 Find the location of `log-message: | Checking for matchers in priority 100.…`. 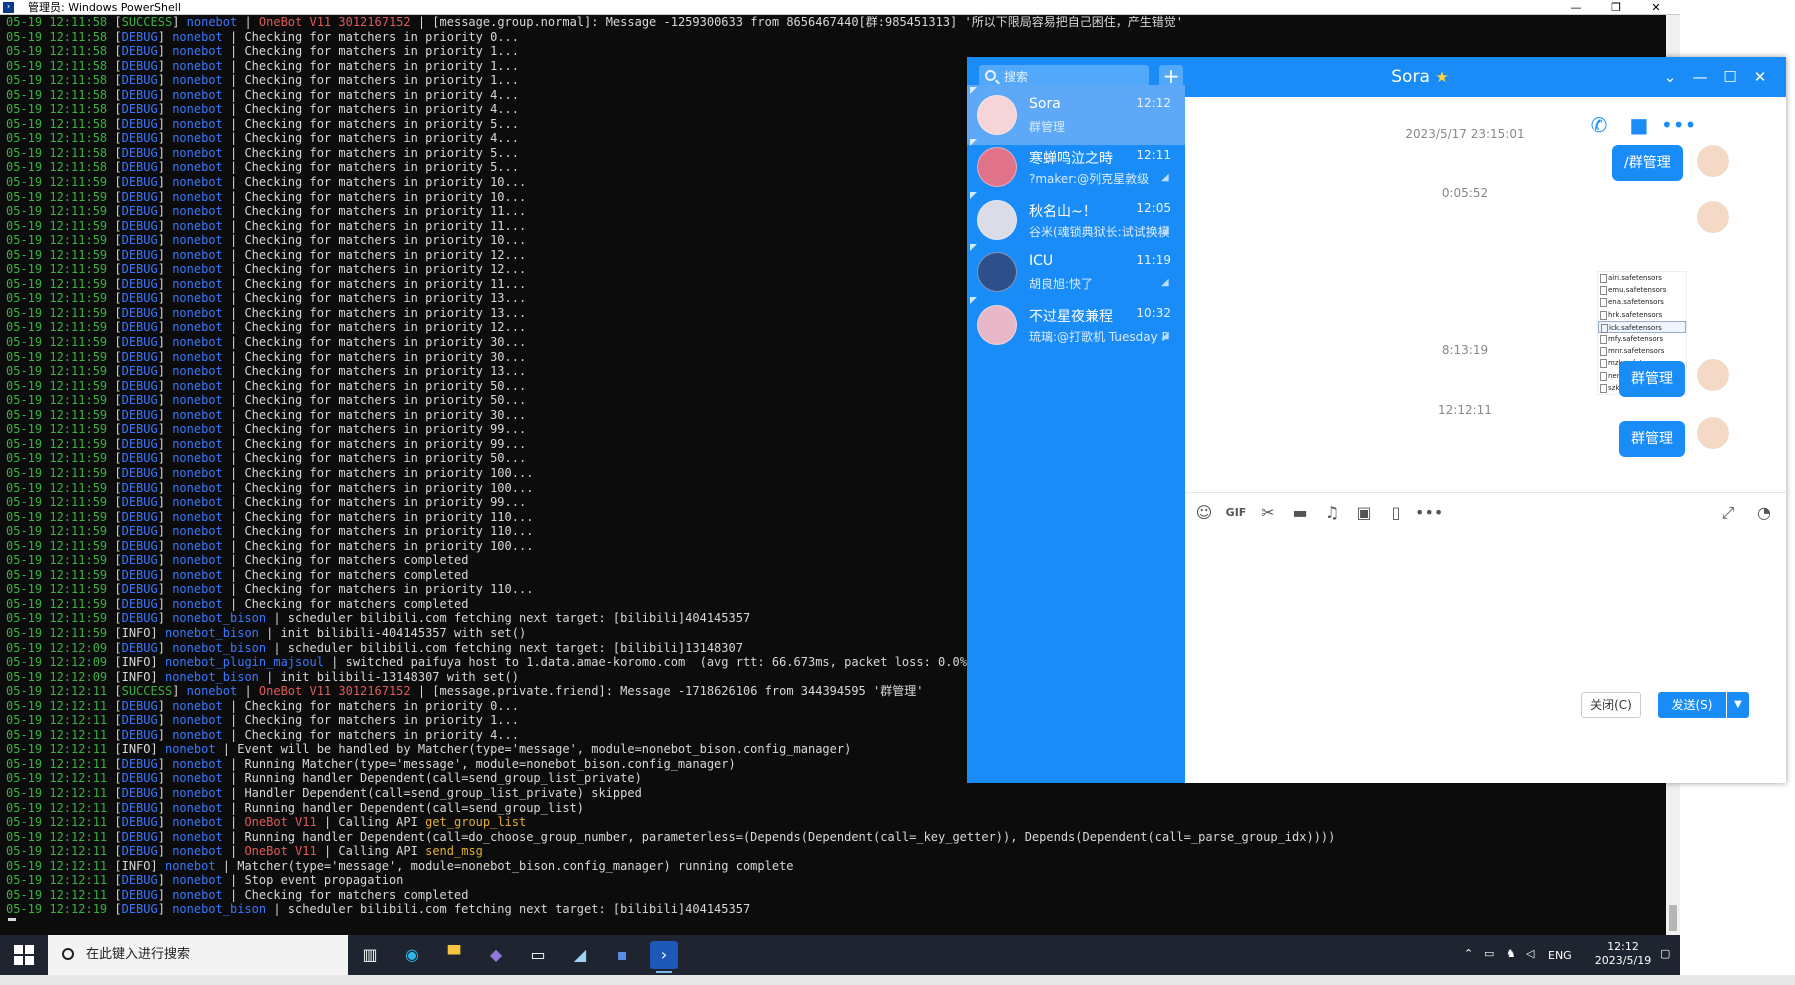

log-message: | Checking for matchers in priority 100.… is located at coordinates (382, 472).